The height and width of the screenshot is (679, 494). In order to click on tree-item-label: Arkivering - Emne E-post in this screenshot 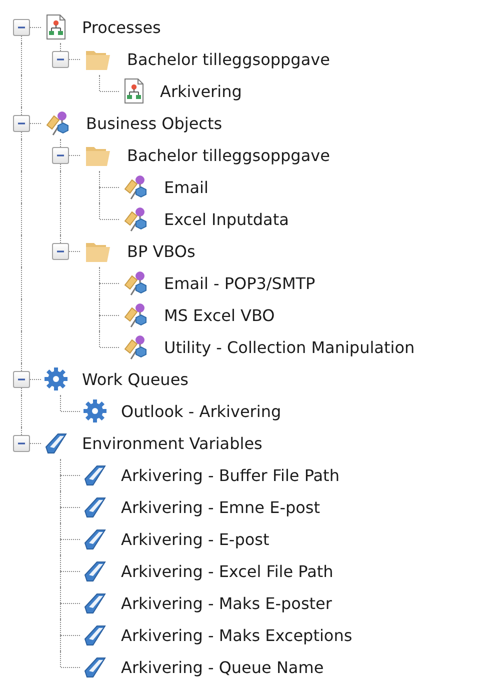, I will do `click(220, 507)`.